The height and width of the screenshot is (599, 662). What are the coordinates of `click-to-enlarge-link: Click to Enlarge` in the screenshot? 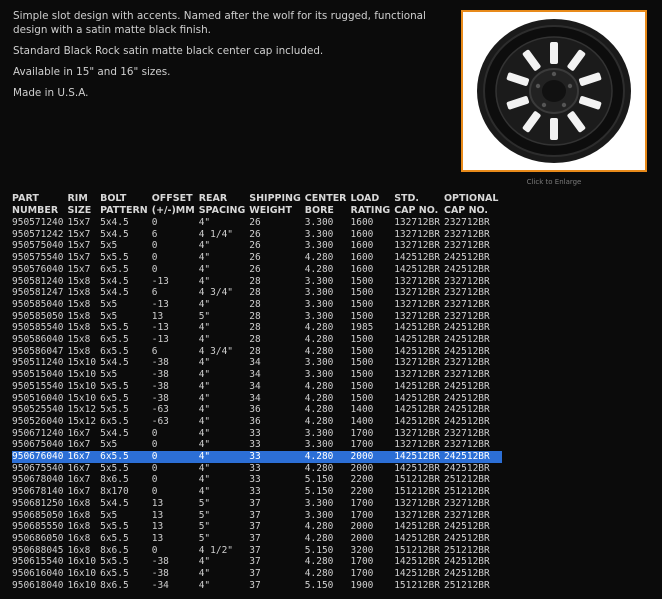 It's located at (554, 182).